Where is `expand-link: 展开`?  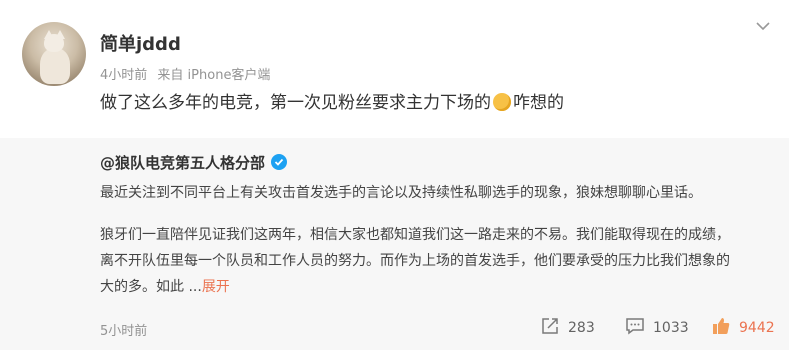
expand-link: 展开 is located at coordinates (216, 287).